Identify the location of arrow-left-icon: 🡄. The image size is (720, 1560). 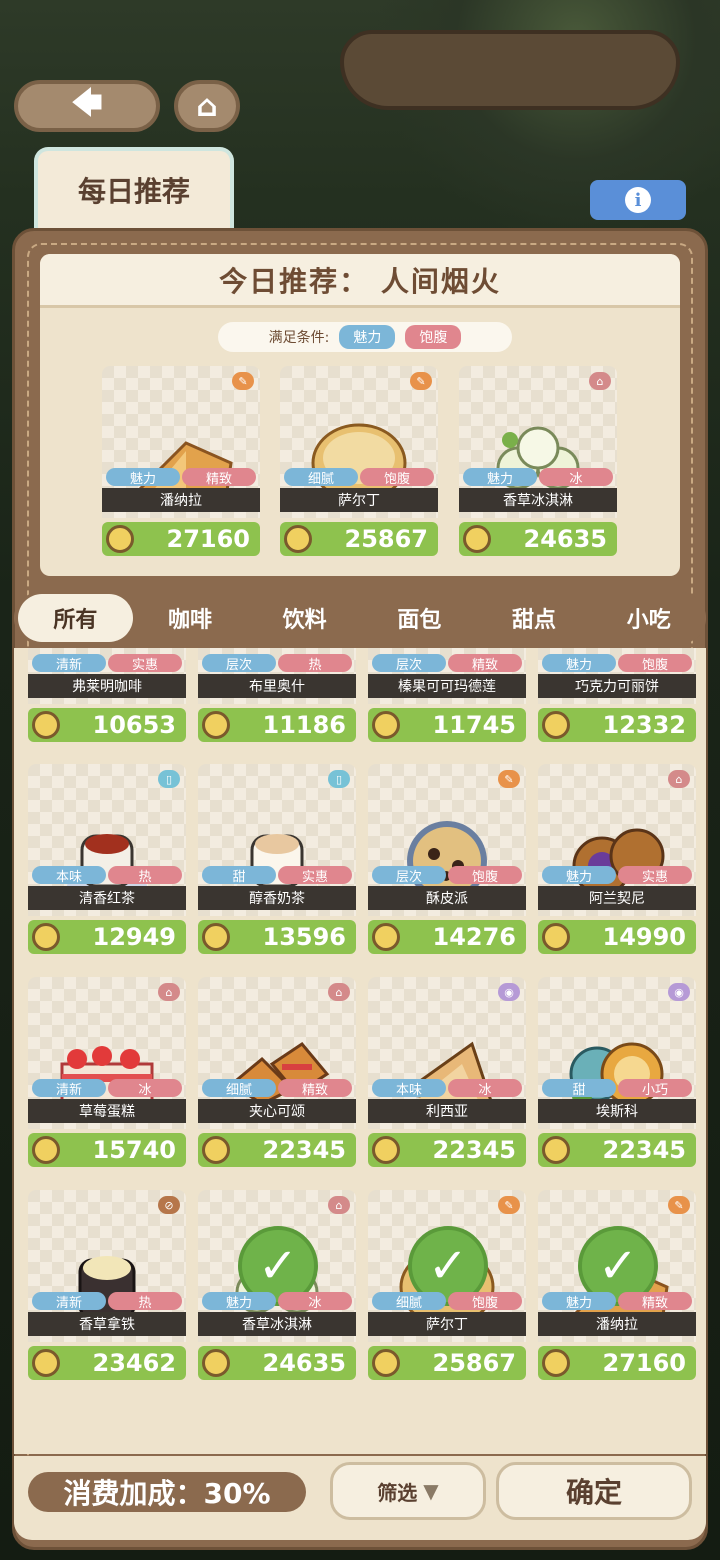
(87, 103).